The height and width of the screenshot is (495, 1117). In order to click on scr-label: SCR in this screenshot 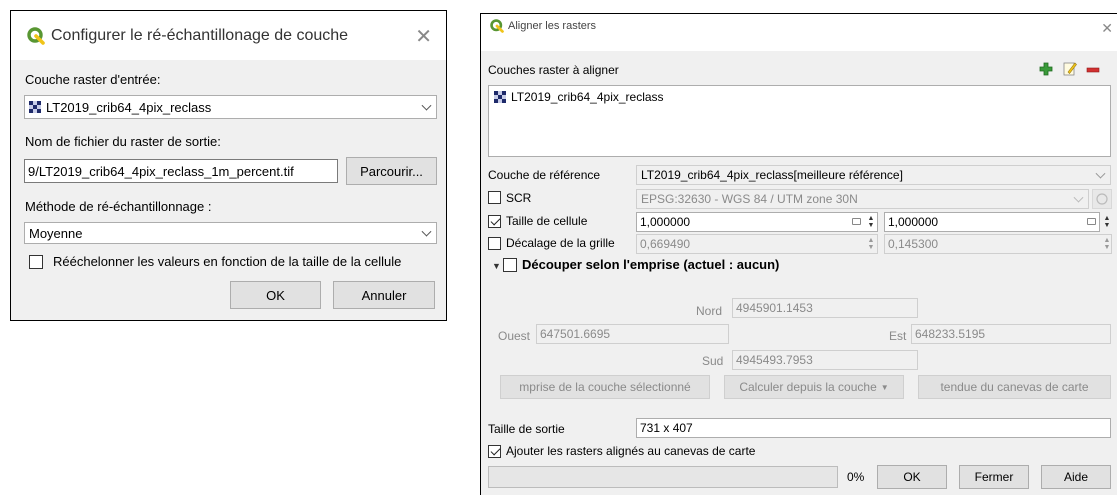, I will do `click(519, 198)`.